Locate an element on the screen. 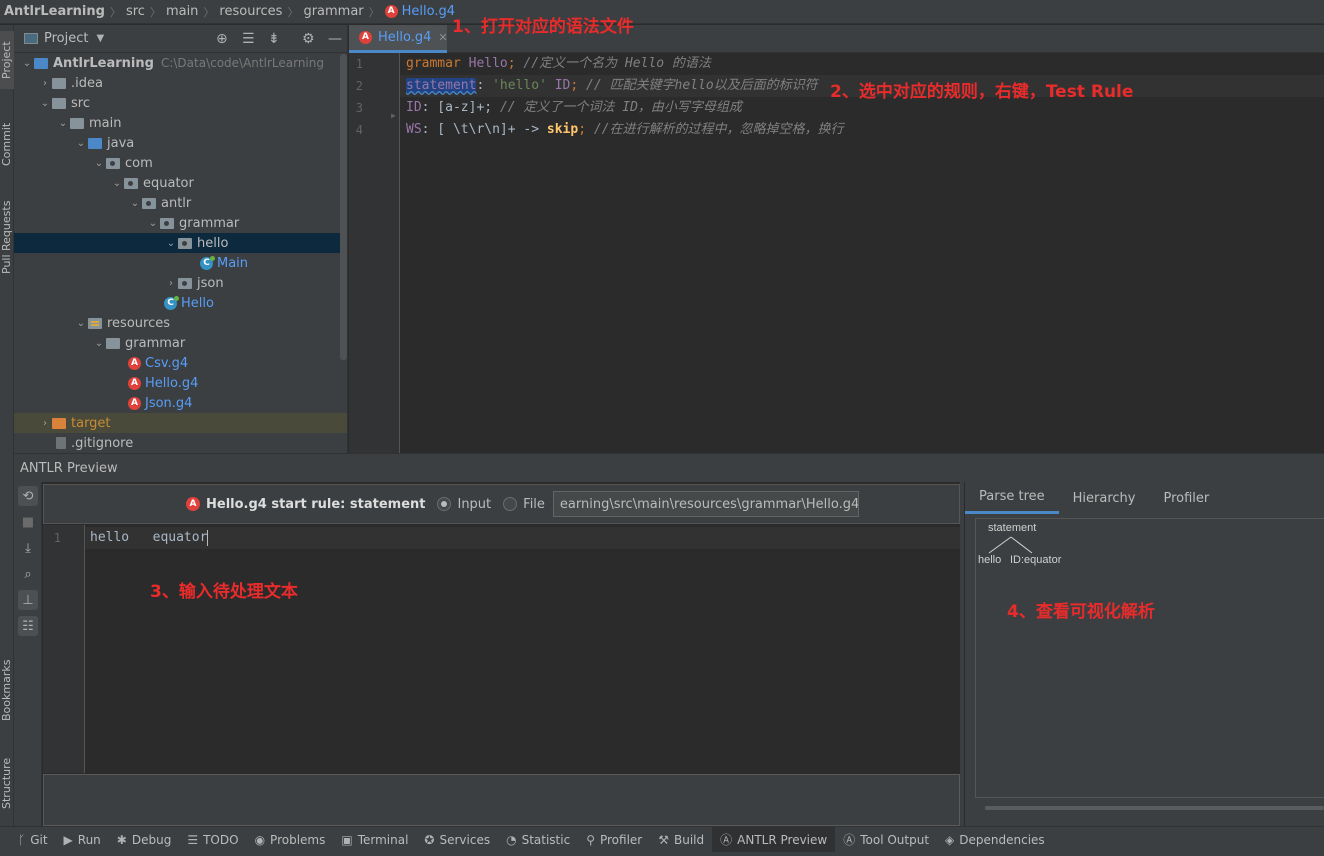 The height and width of the screenshot is (856, 1324). tool-services: ✪ Services is located at coordinates (457, 840).